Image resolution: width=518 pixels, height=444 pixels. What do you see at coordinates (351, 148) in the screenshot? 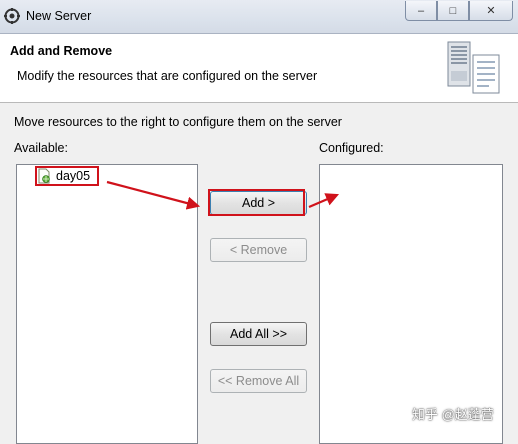
I see `configured-label: Configured:` at bounding box center [351, 148].